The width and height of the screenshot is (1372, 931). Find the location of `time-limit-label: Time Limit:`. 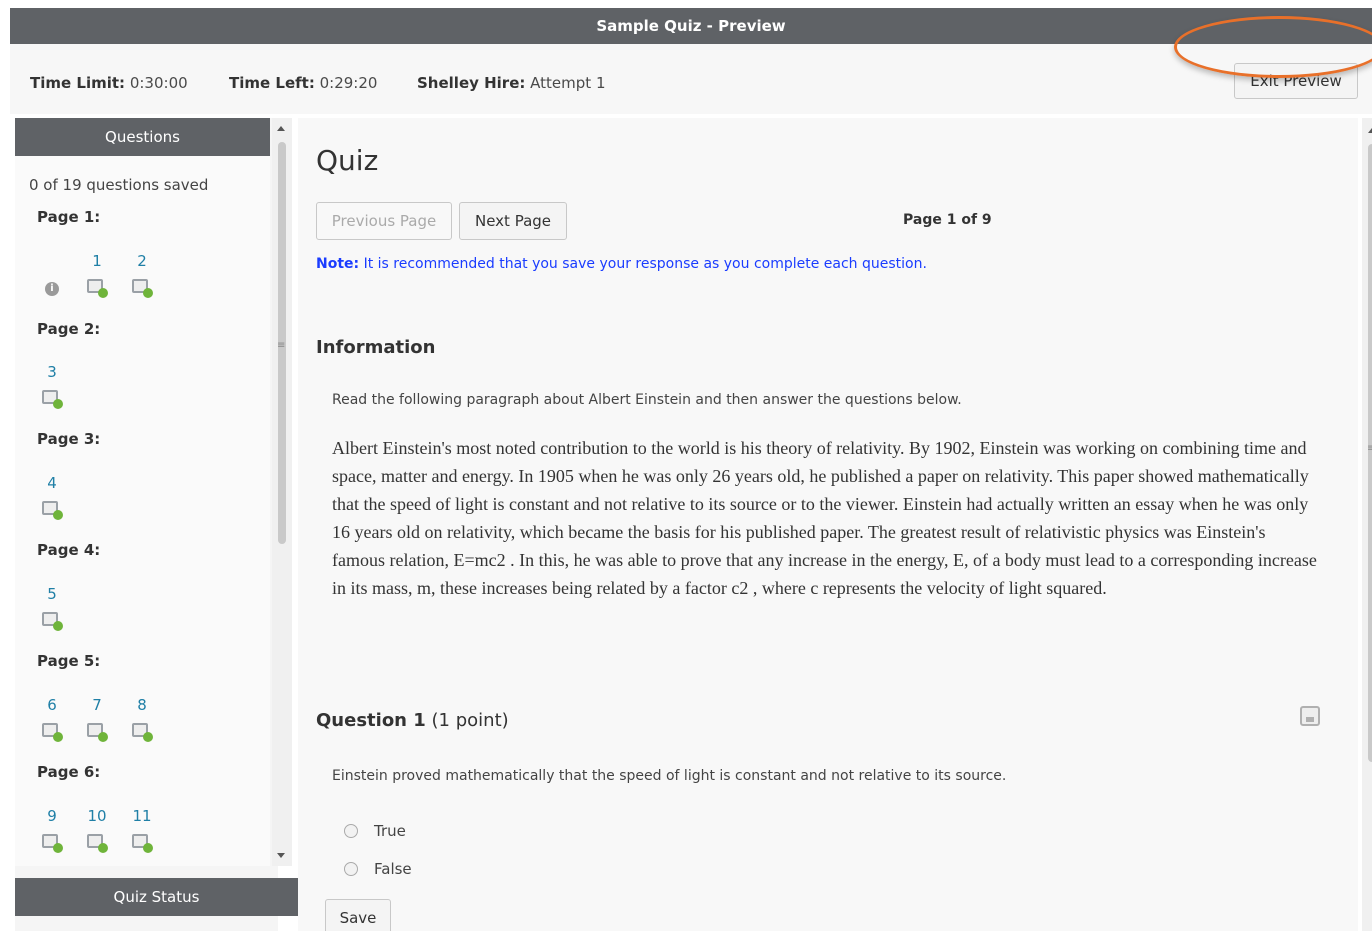

time-limit-label: Time Limit: is located at coordinates (78, 83).